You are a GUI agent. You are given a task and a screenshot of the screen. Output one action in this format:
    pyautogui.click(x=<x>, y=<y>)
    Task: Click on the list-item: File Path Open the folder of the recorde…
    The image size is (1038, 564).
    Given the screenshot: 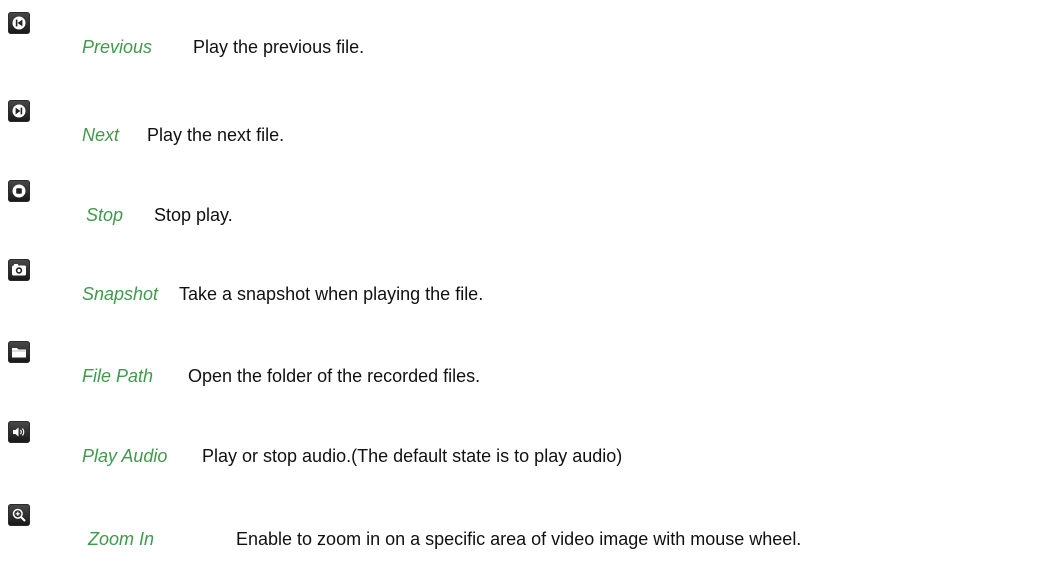 What is the action you would take?
    pyautogui.click(x=519, y=371)
    